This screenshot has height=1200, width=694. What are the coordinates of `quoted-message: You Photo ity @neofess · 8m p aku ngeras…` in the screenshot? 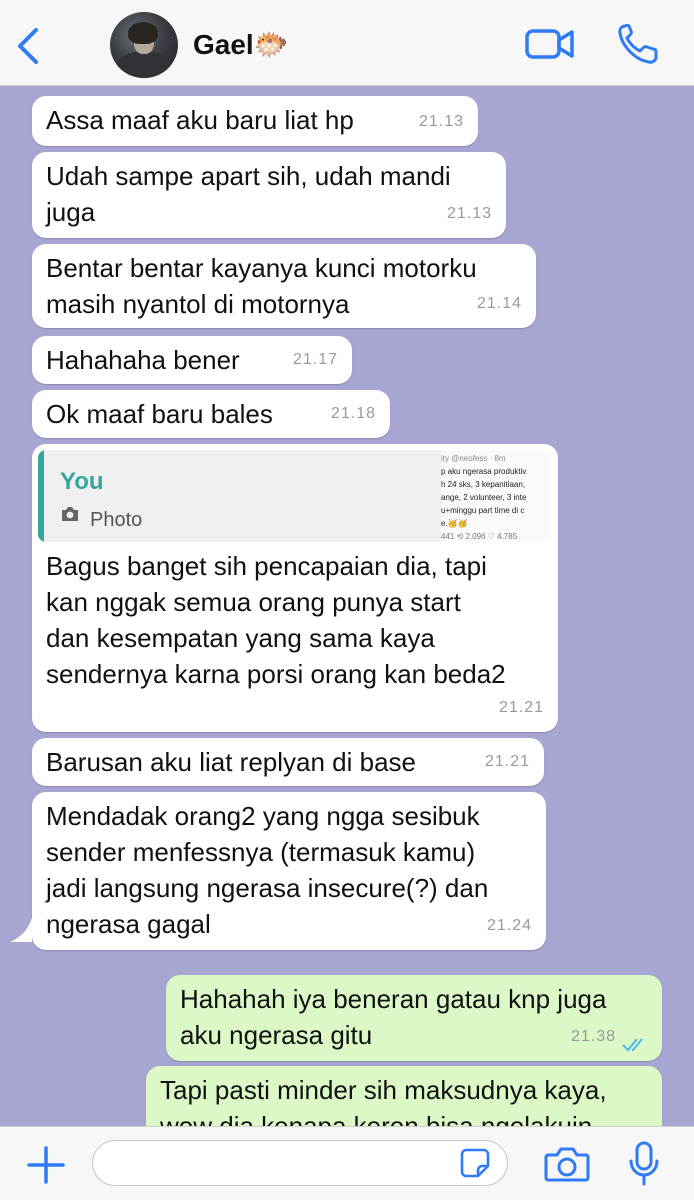 It's located at (294, 496).